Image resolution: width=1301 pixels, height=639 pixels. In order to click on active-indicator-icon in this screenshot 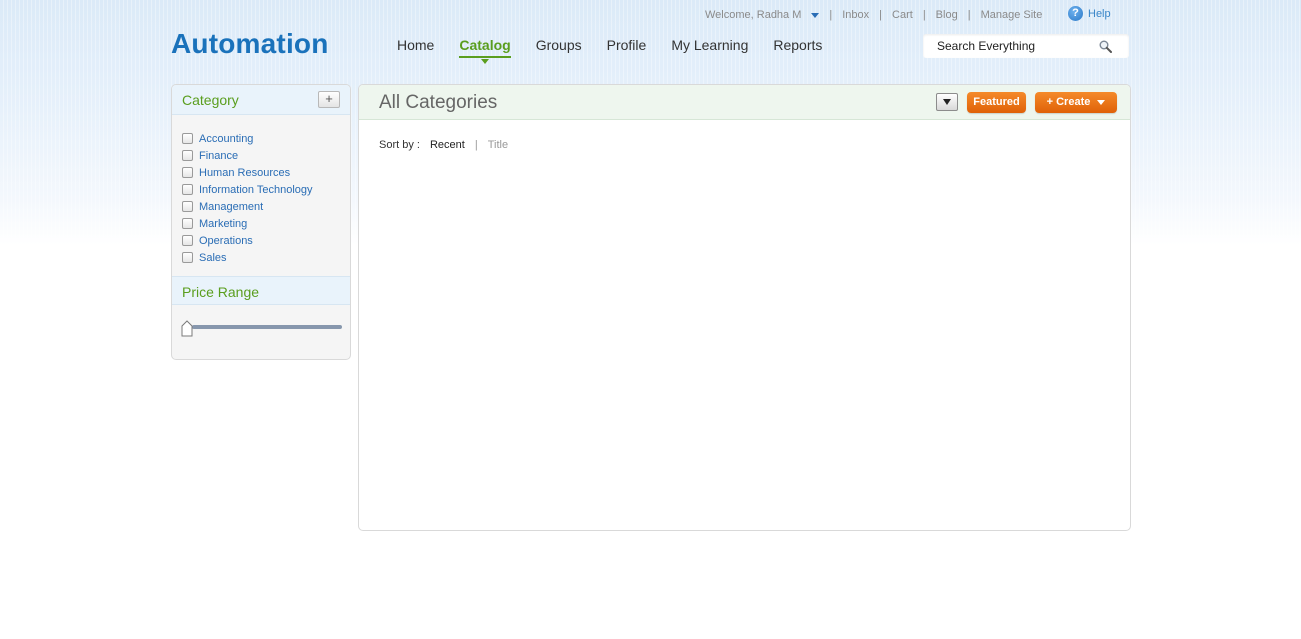, I will do `click(485, 61)`.